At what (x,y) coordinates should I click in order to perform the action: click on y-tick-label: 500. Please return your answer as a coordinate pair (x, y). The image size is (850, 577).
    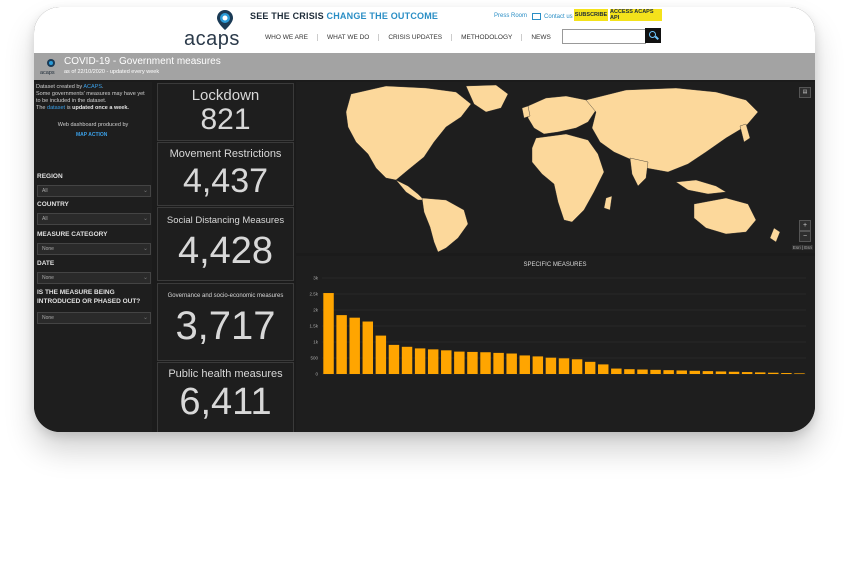
    Looking at the image, I should click on (314, 358).